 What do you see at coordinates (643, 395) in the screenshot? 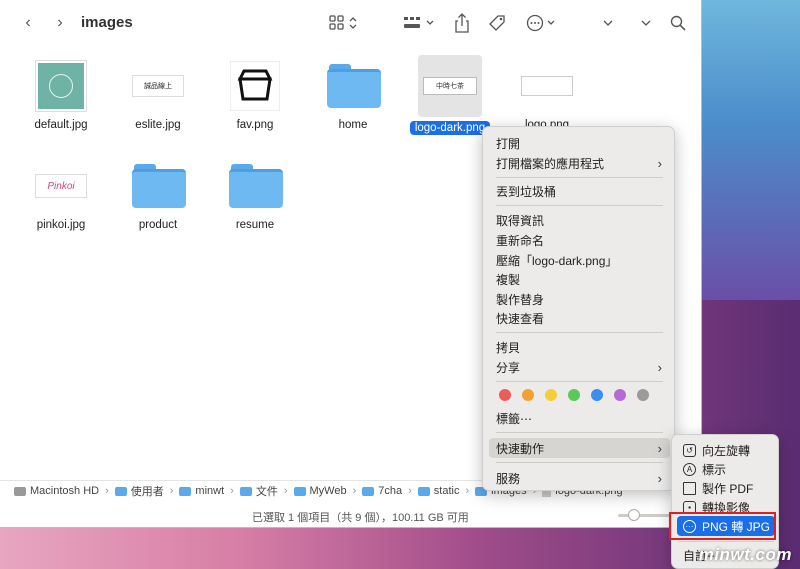
I see `tag-gray` at bounding box center [643, 395].